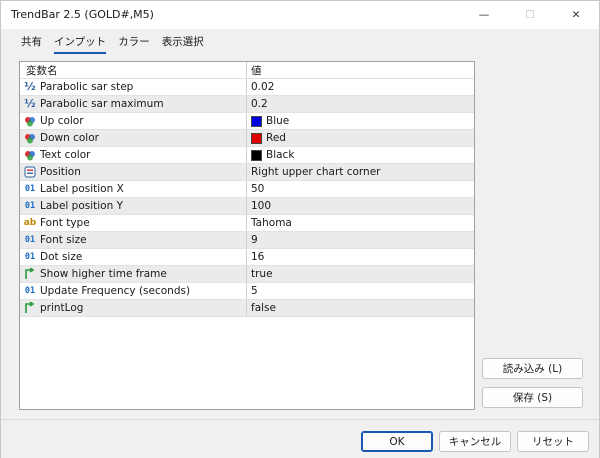  I want to click on param-name-cell: 01 Update Frequency (seconds), so click(133, 291).